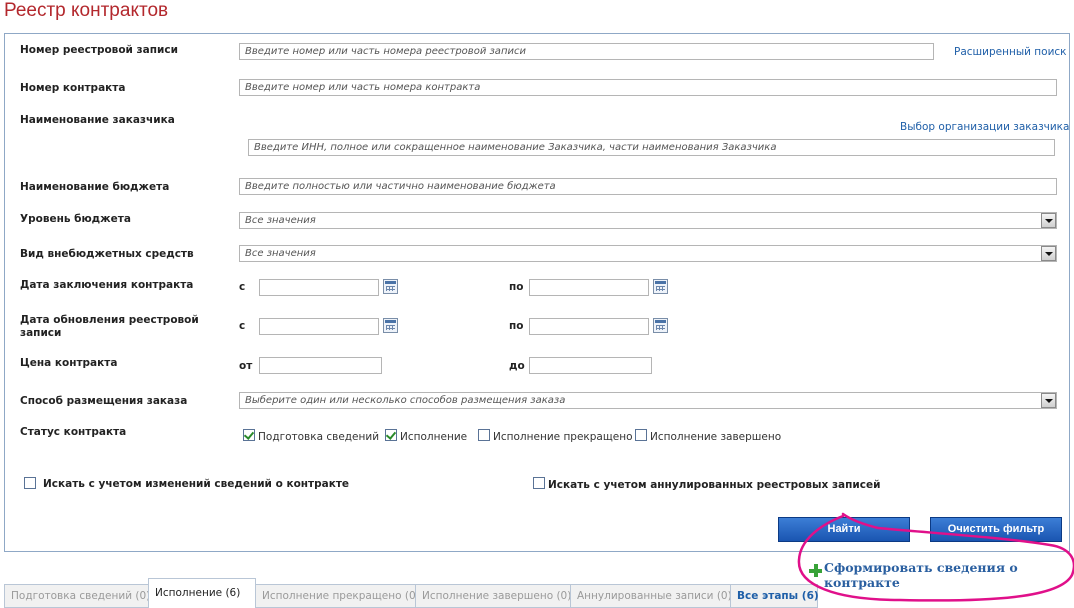  I want to click on annotation-overlay, so click(935, 557).